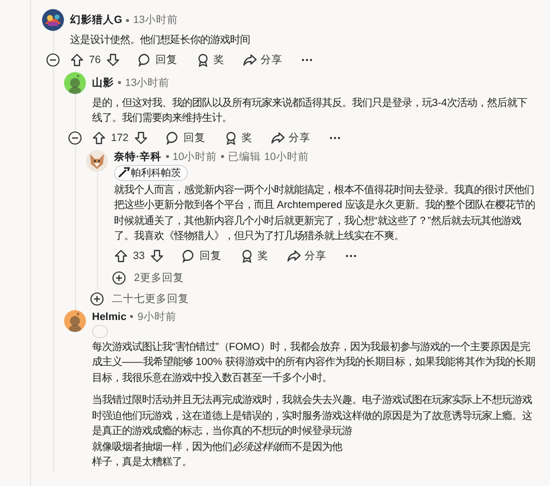 This screenshot has width=550, height=486. Describe the element at coordinates (139, 256) in the screenshot. I see `vote-count: 33` at that location.